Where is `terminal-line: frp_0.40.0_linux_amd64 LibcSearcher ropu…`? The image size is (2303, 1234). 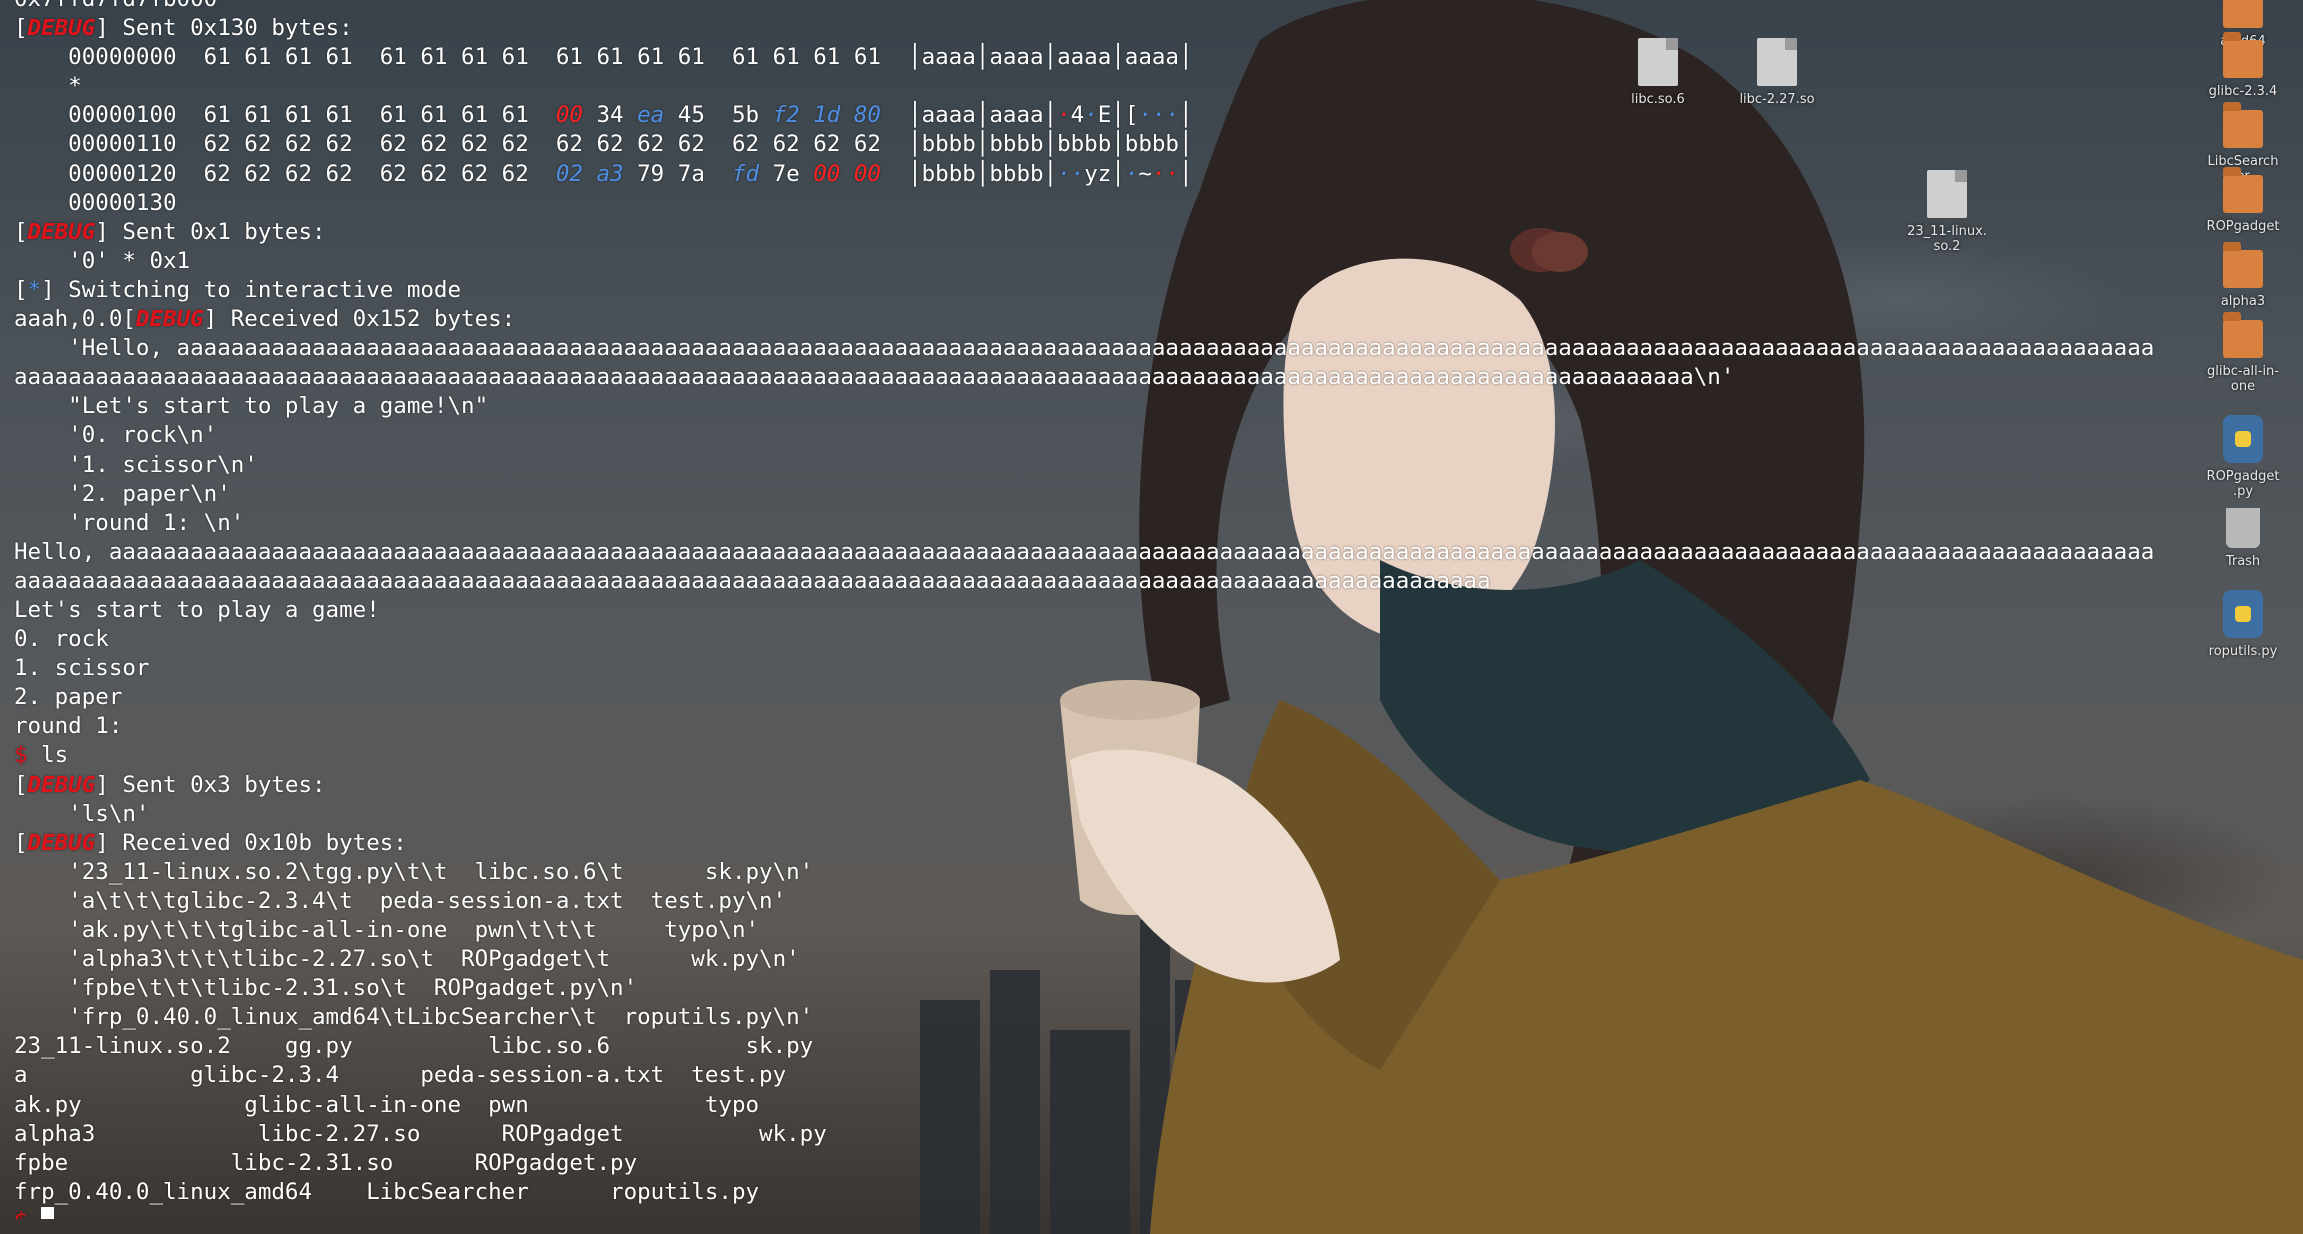
terminal-line: frp_0.40.0_linux_amd64 LibcSearcher ropu… is located at coordinates (1149, 1192).